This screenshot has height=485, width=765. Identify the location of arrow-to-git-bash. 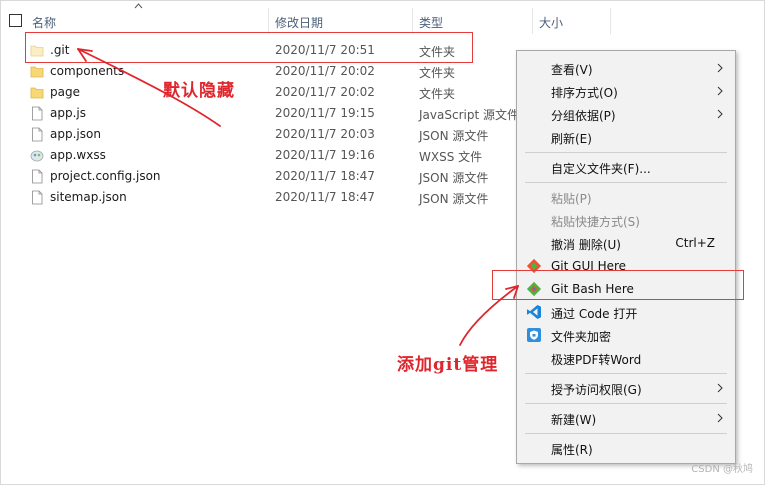
(489, 315).